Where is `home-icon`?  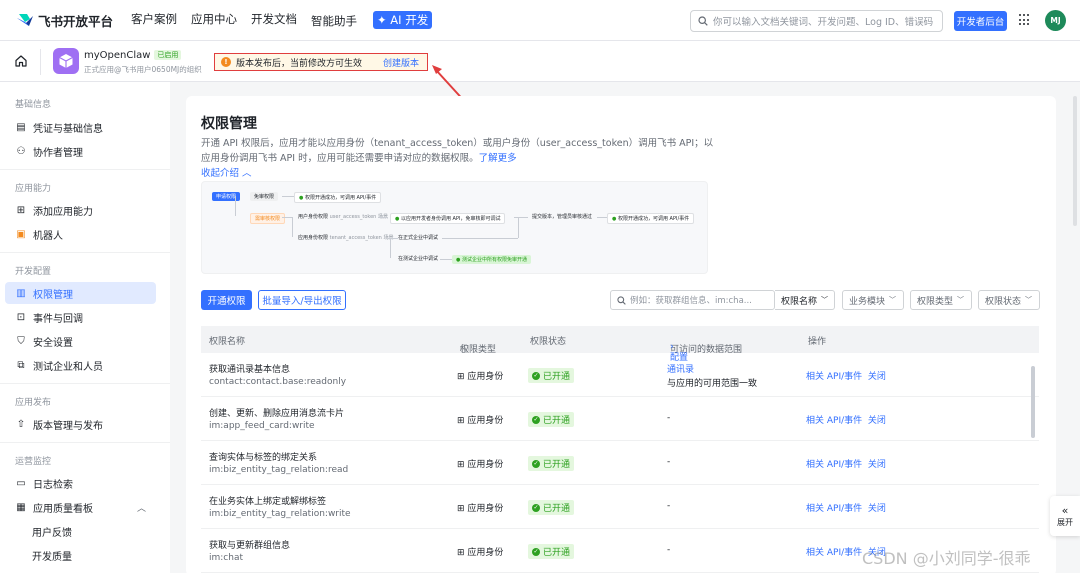
home-icon is located at coordinates (21, 61).